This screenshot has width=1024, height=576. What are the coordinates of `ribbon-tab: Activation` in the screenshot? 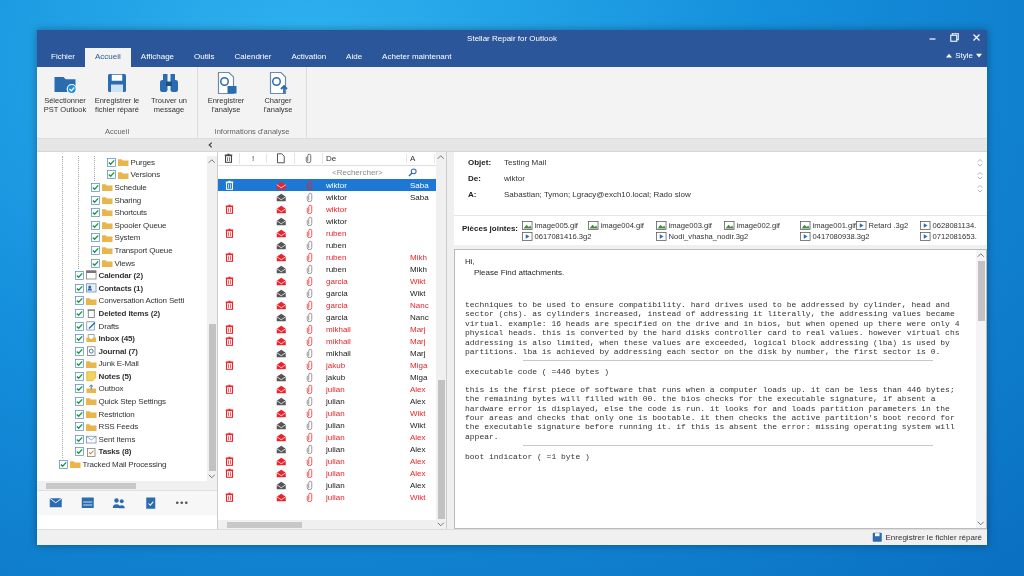 It's located at (309, 57).